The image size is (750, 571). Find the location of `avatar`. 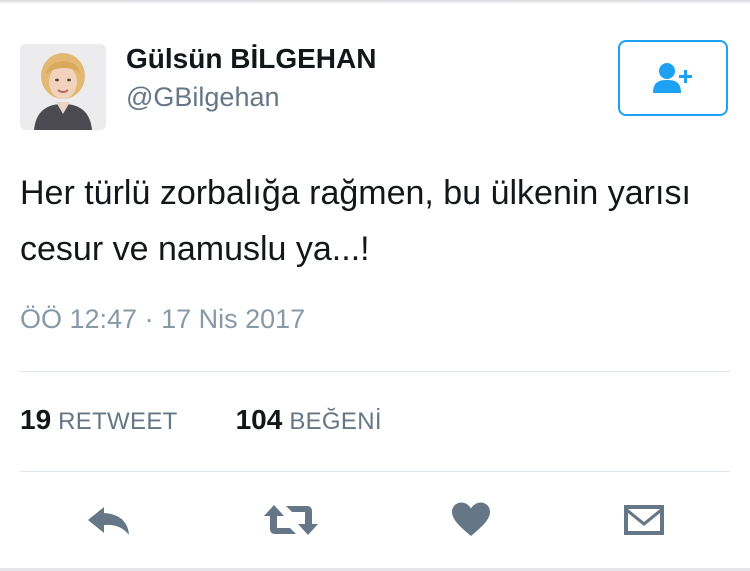

avatar is located at coordinates (63, 87).